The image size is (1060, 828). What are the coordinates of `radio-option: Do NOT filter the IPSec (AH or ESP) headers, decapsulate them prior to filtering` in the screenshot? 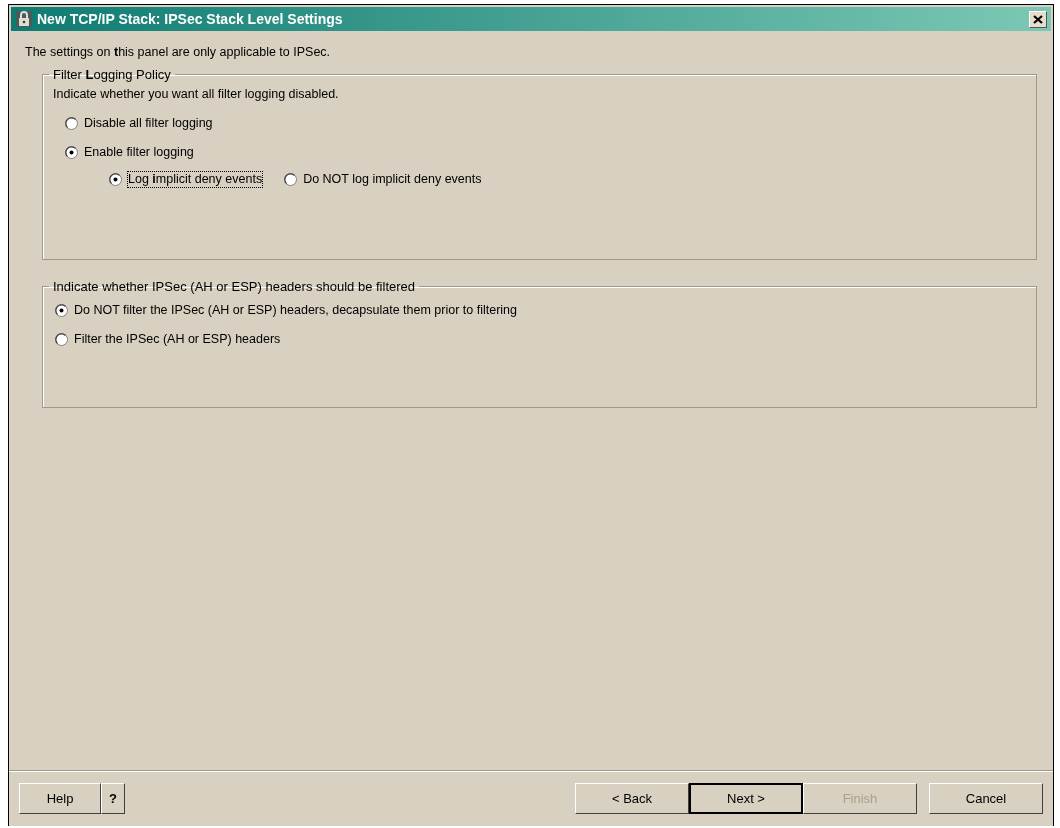 It's located at (539, 310).